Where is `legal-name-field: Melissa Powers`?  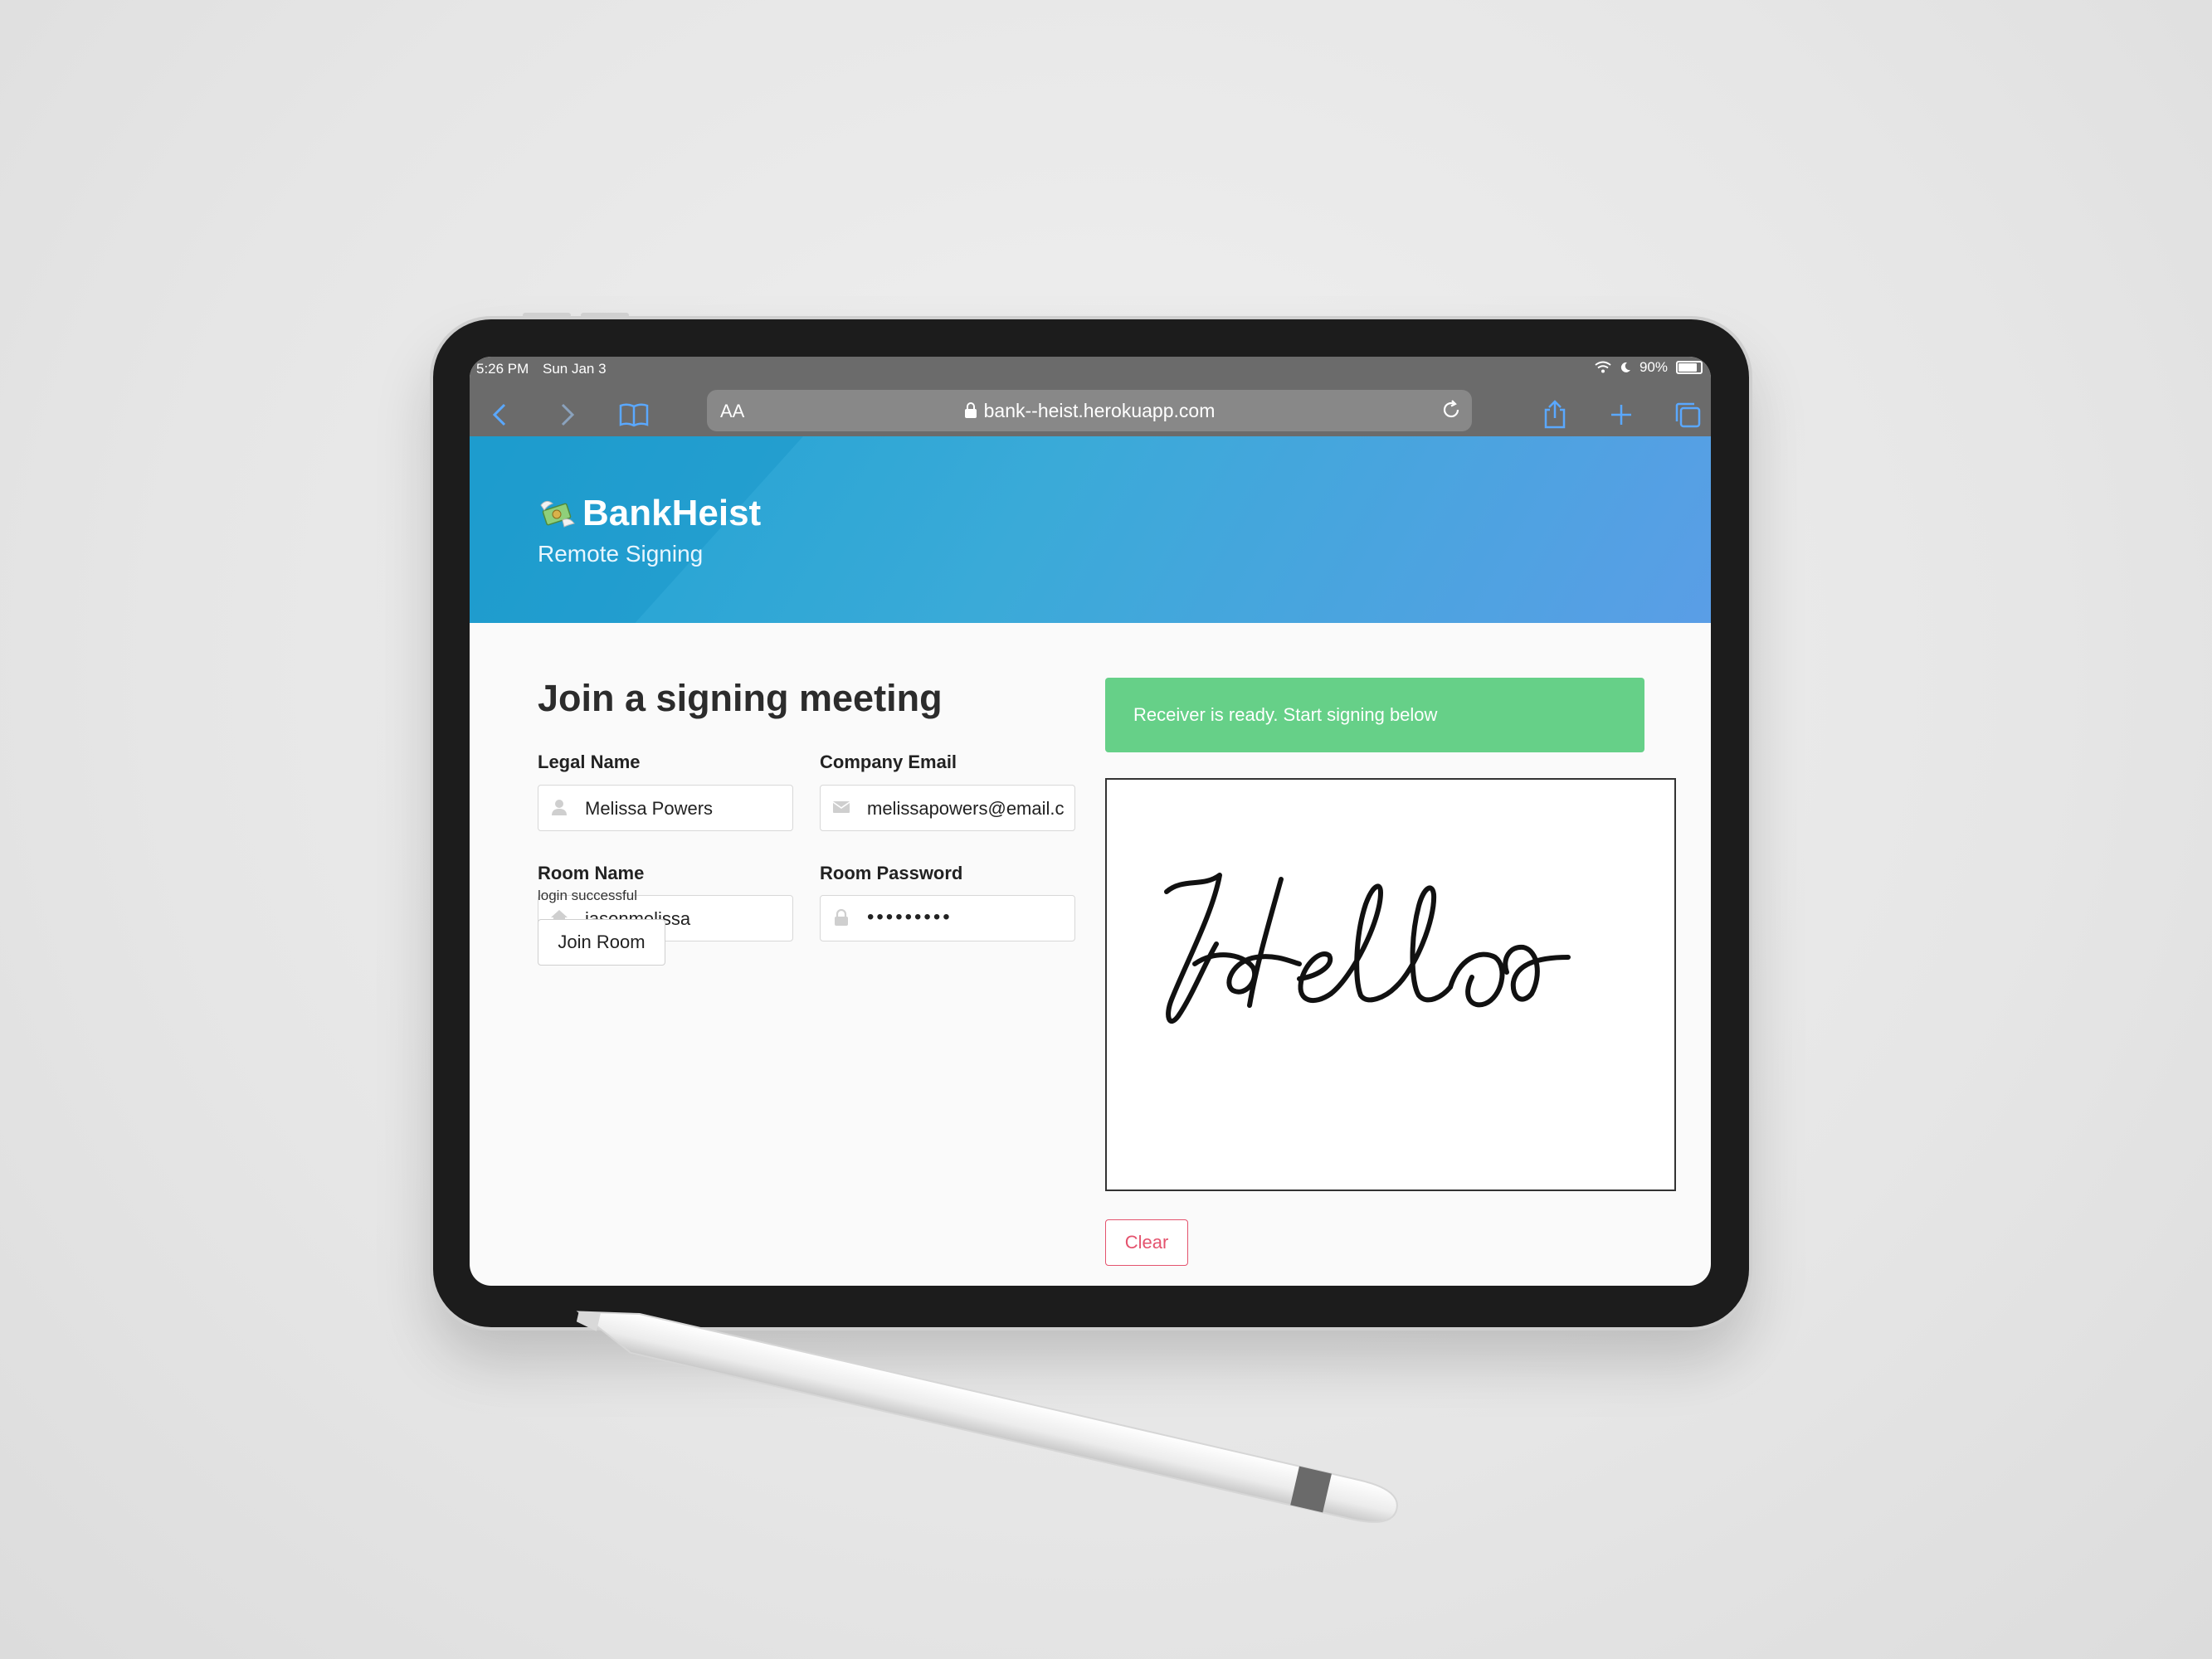
legal-name-field: Melissa Powers is located at coordinates (665, 808).